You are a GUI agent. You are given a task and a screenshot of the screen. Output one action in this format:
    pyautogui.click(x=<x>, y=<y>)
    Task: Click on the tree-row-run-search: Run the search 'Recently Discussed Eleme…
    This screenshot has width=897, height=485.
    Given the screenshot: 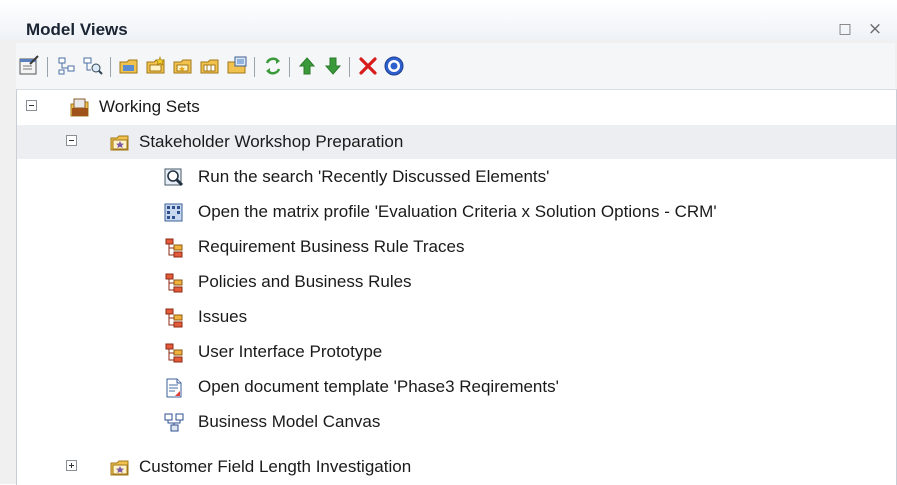 What is the action you would take?
    pyautogui.click(x=456, y=177)
    